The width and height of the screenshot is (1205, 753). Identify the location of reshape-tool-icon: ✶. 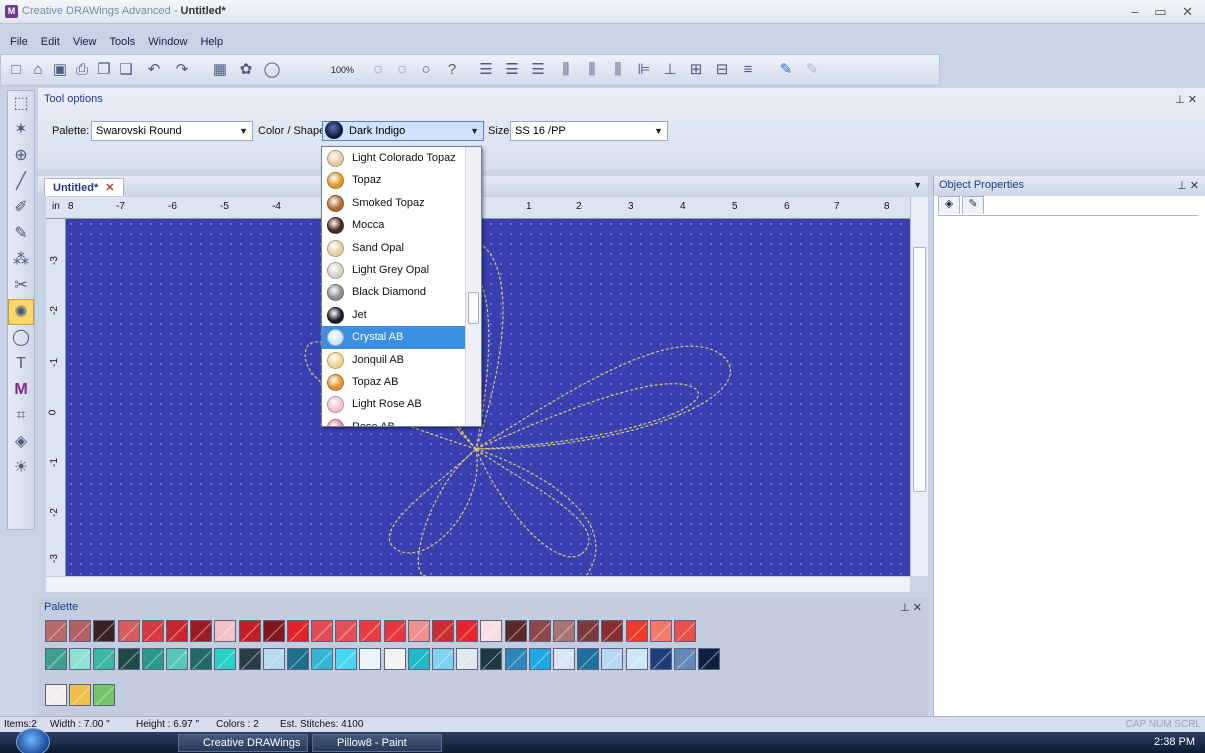
(21, 130).